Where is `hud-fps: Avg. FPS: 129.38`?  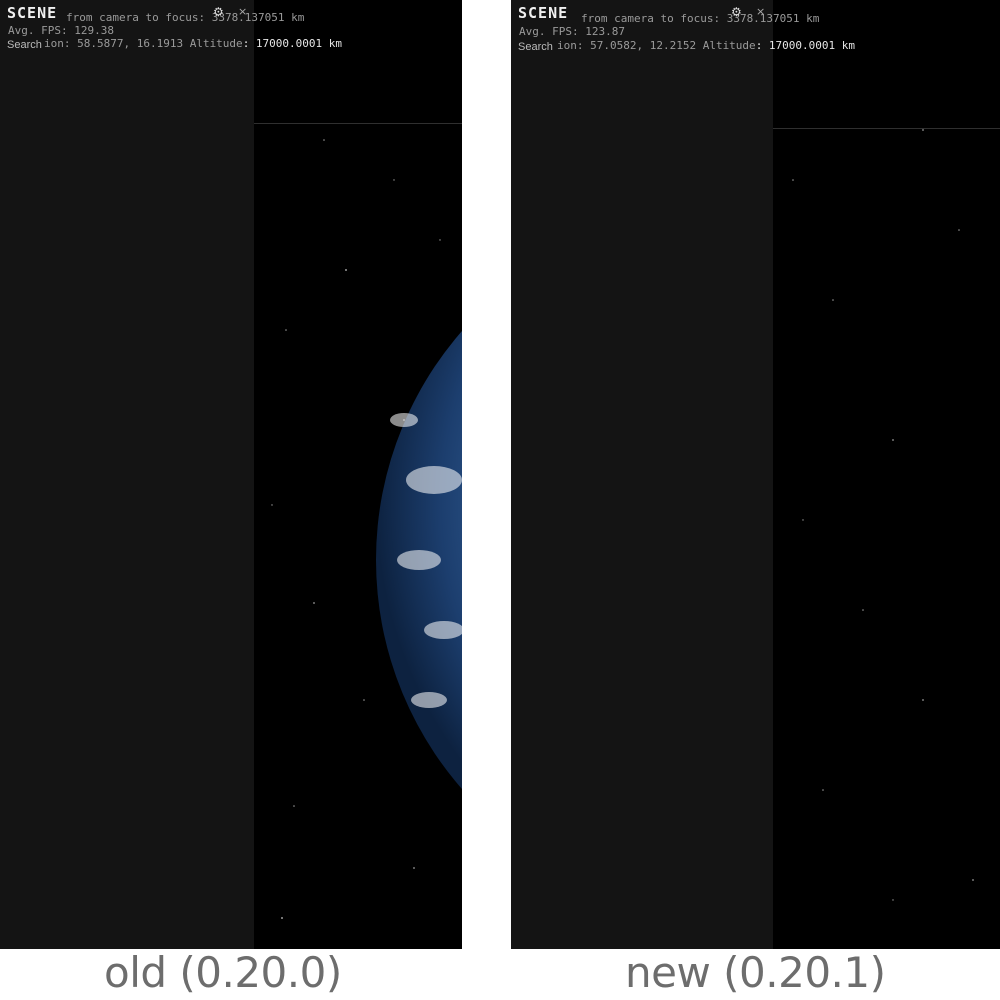
hud-fps: Avg. FPS: 129.38 is located at coordinates (61, 30).